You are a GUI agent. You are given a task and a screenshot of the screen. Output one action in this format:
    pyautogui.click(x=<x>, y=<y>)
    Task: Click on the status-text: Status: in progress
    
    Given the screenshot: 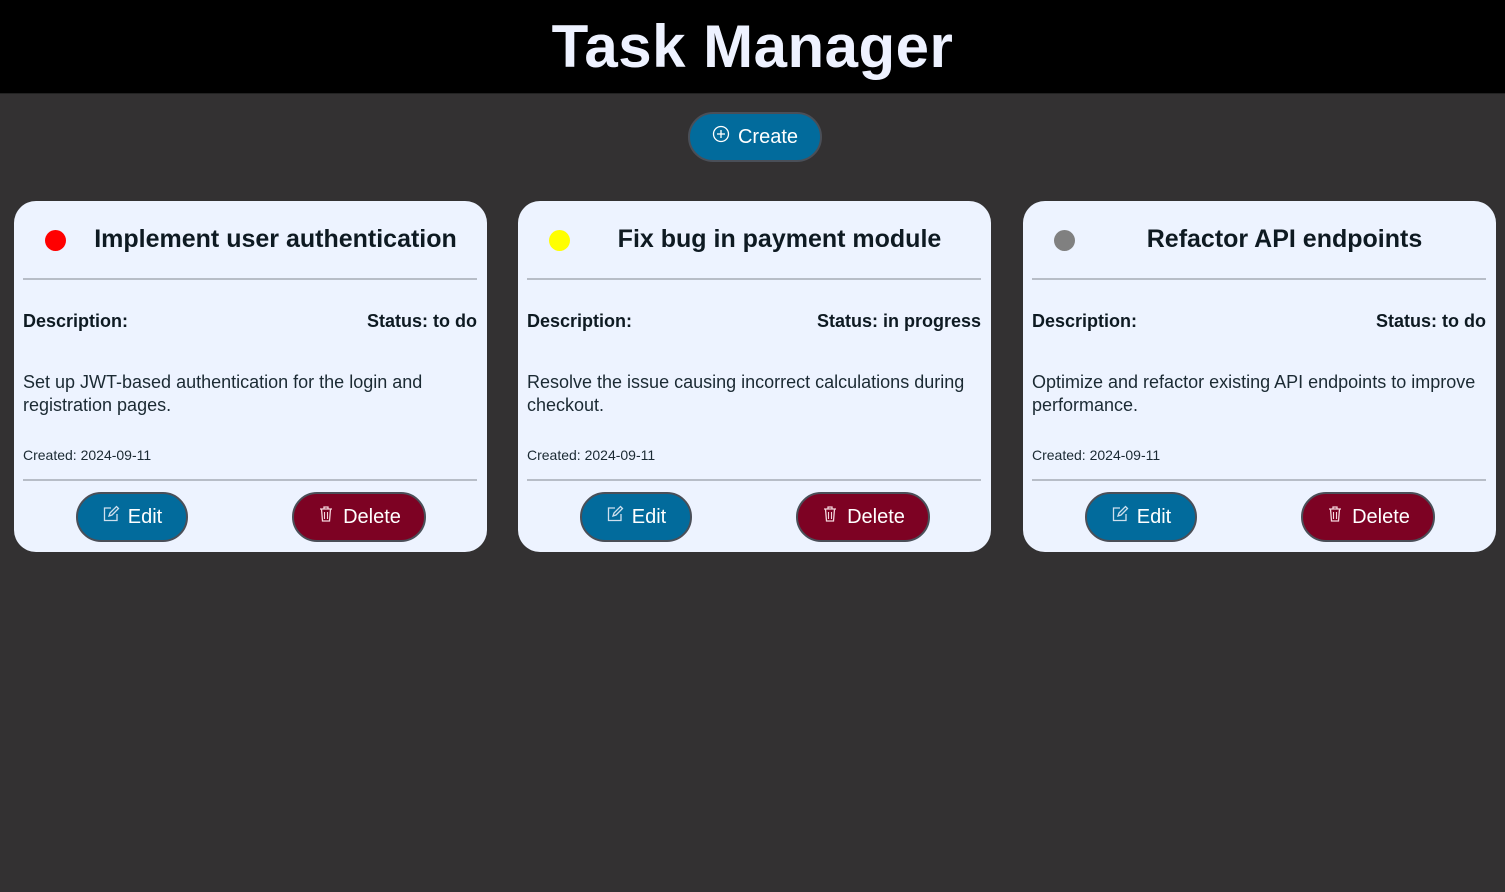 What is the action you would take?
    pyautogui.click(x=898, y=321)
    